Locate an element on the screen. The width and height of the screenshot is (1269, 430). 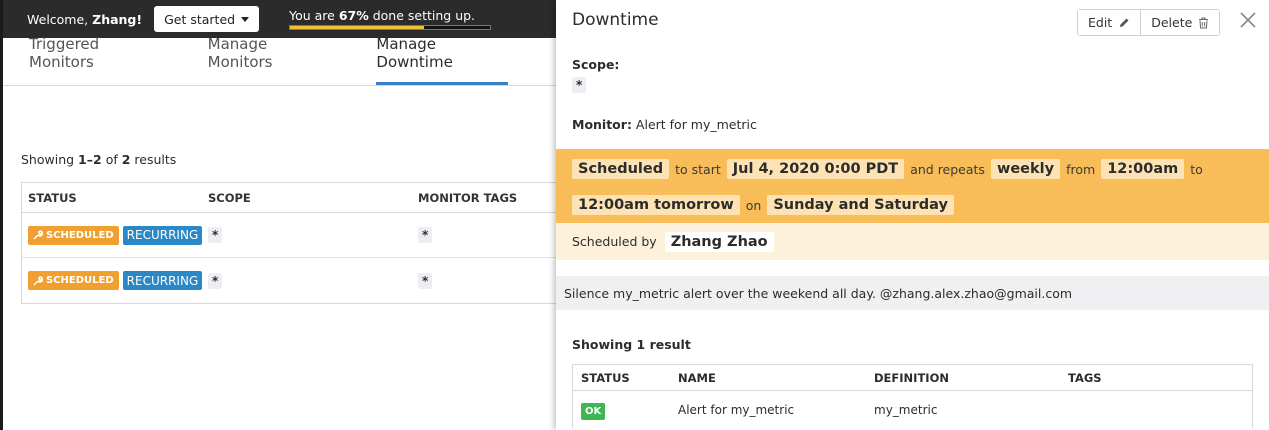
results-range: 1–2 is located at coordinates (90, 159).